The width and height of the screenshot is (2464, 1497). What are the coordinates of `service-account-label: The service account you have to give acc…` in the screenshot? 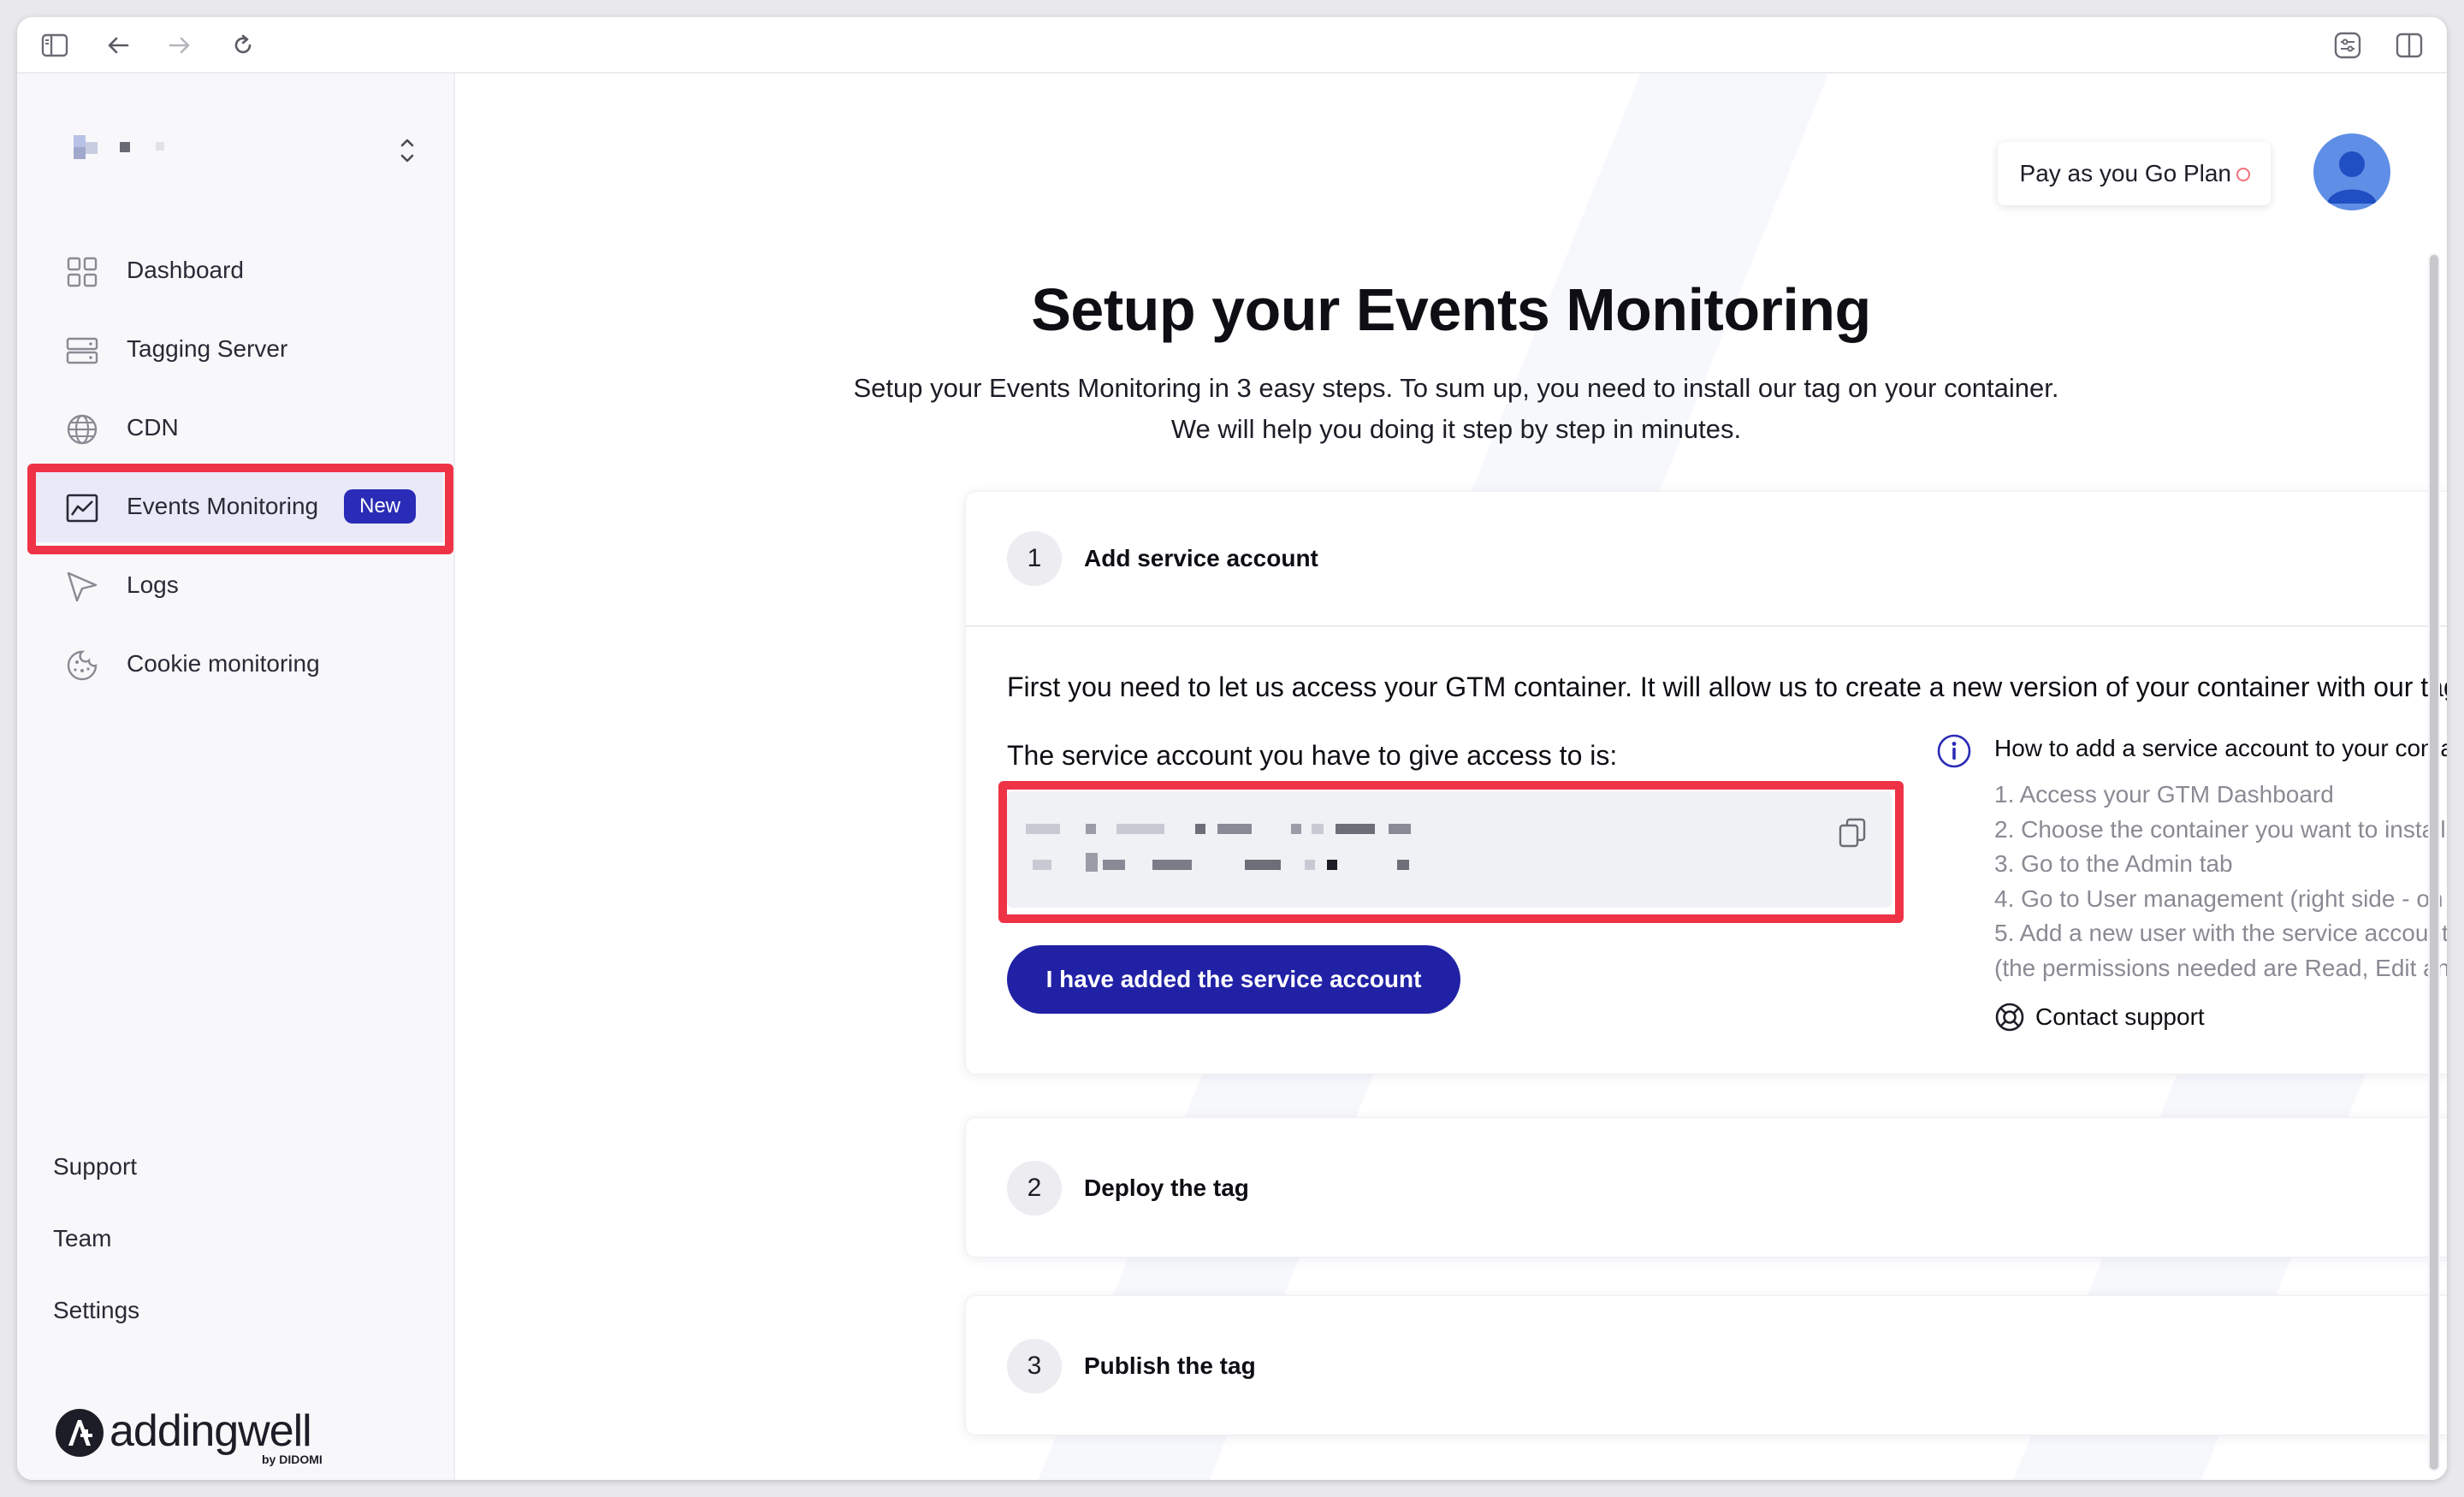 It's located at (1312, 755).